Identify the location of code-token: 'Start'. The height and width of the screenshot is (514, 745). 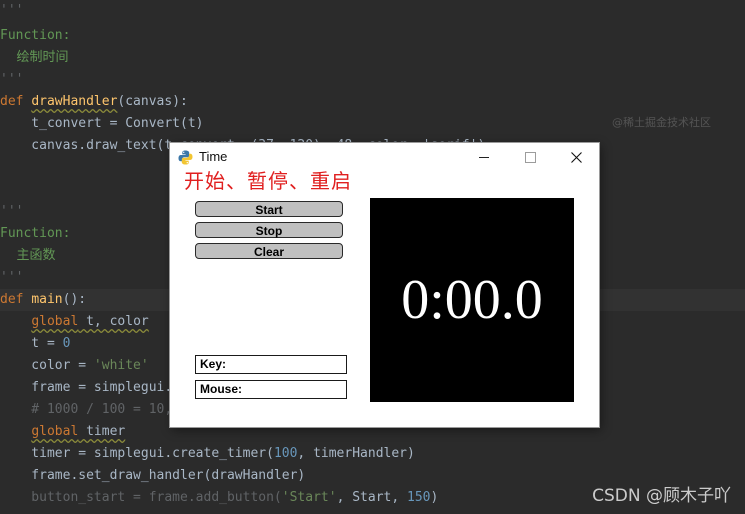
(309, 497).